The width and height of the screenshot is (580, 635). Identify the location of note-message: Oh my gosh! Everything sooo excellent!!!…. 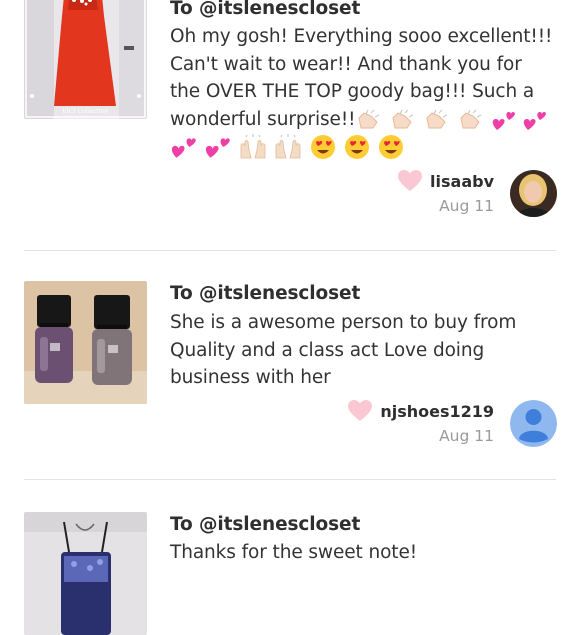
(370, 92).